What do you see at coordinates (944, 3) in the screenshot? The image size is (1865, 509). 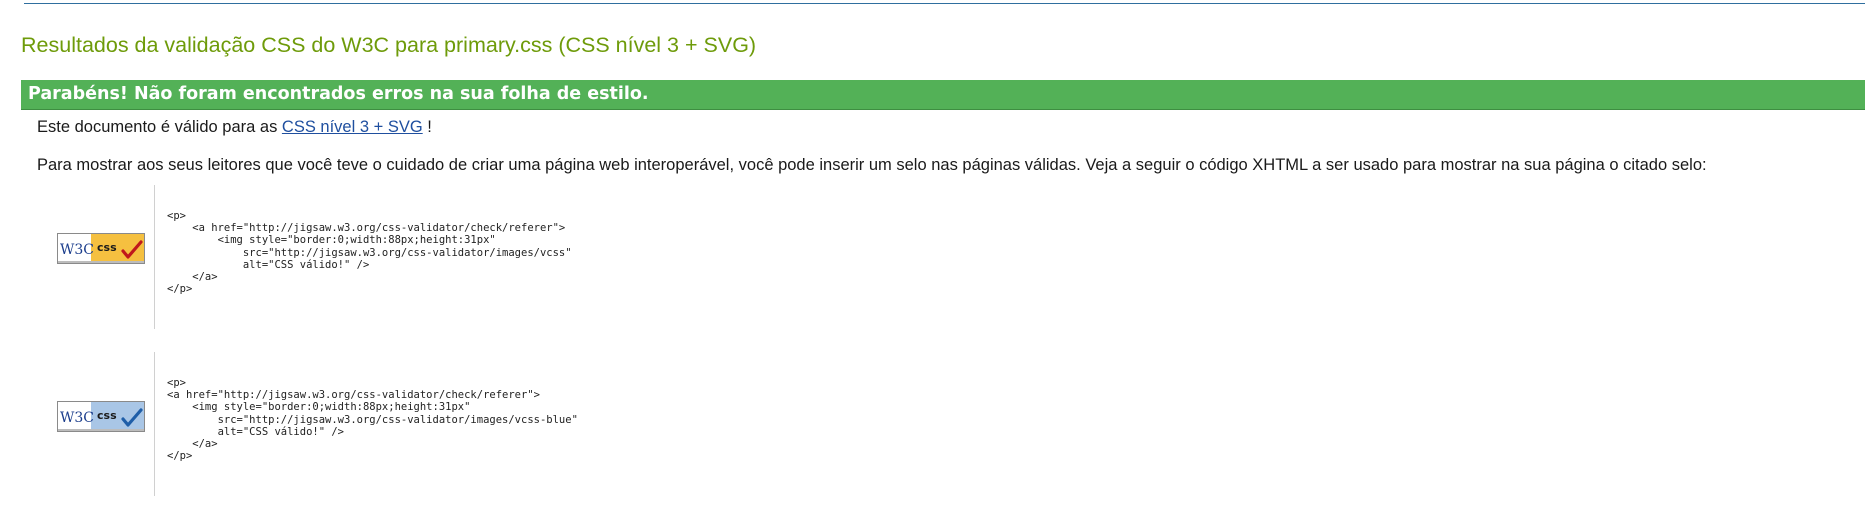 I see `top-divider` at bounding box center [944, 3].